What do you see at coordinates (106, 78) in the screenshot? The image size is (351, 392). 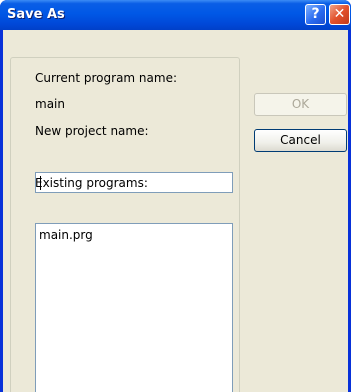 I see `current-program-label: Current program name:` at bounding box center [106, 78].